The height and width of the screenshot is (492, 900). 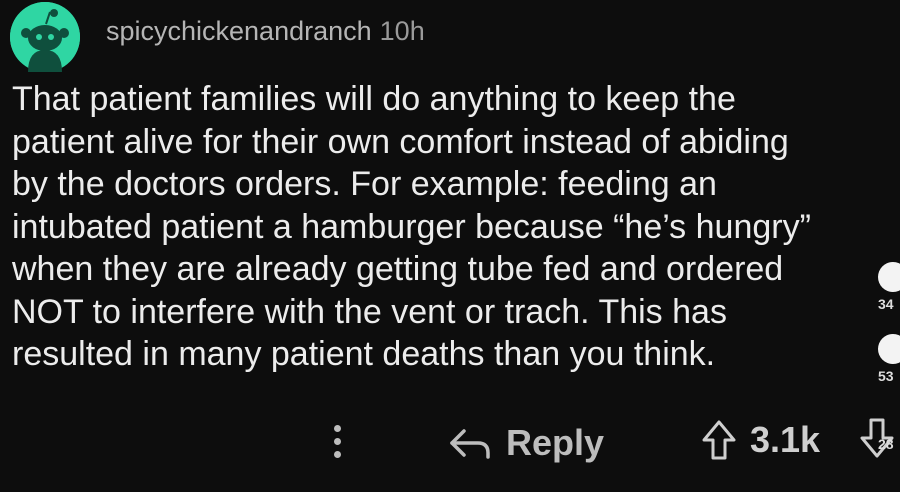 I want to click on rail-like-count: 34, so click(x=886, y=304).